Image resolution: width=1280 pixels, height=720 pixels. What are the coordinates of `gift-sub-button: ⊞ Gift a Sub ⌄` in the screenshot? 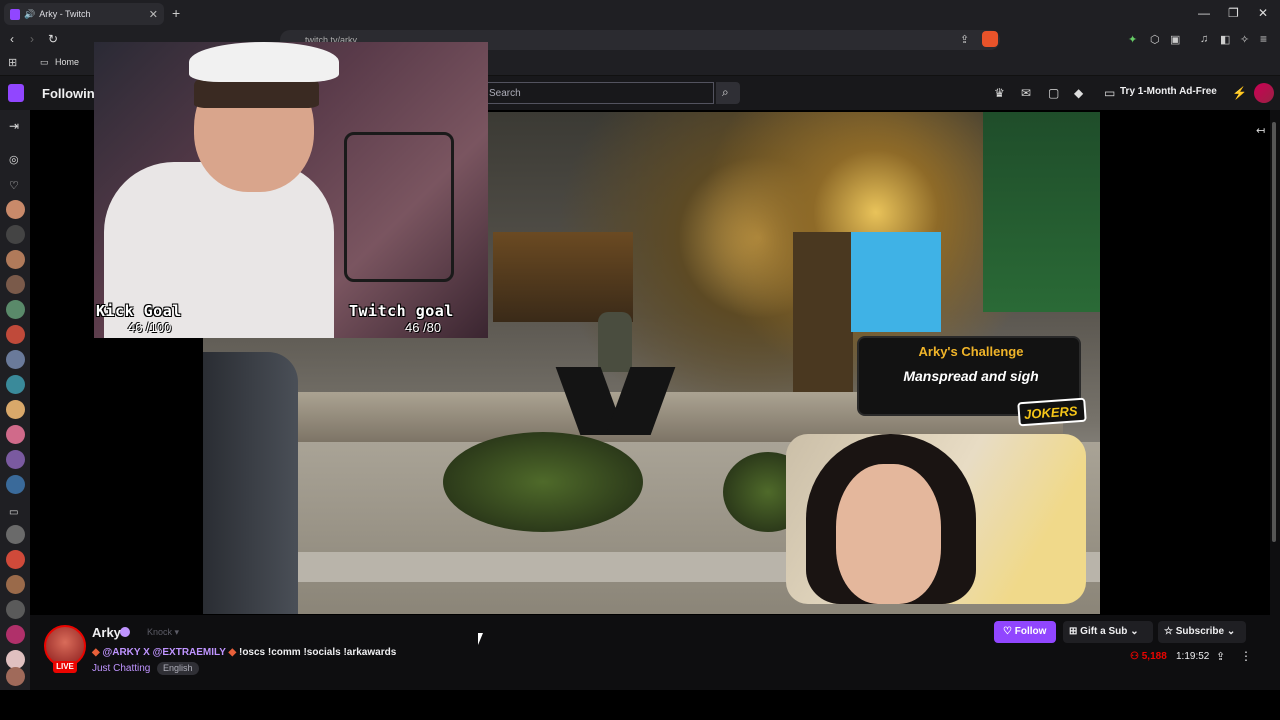 It's located at (1108, 632).